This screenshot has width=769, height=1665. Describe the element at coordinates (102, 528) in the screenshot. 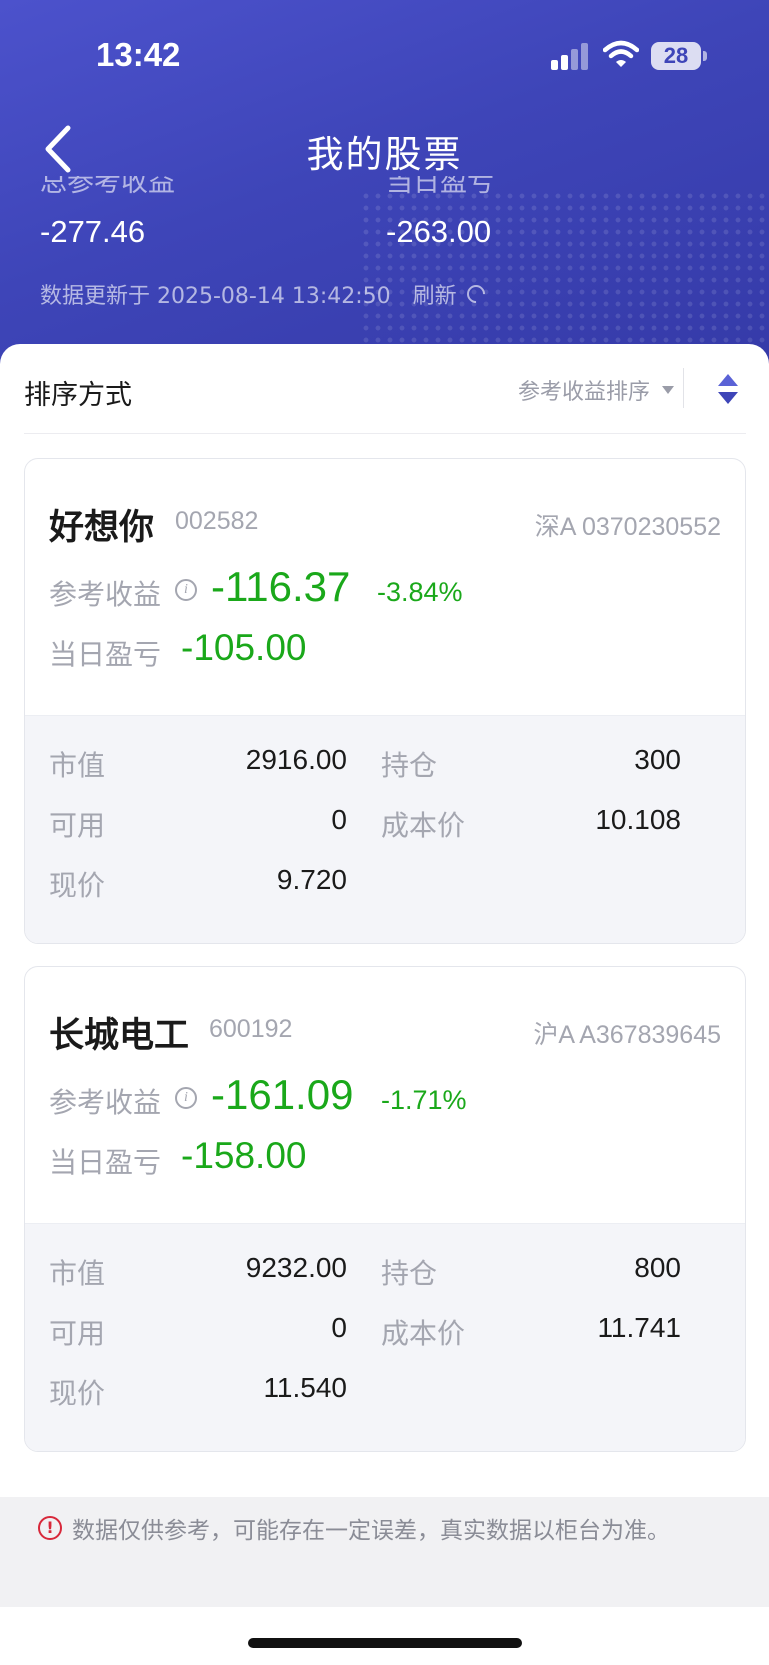

I see `stock-name: 好想你` at that location.